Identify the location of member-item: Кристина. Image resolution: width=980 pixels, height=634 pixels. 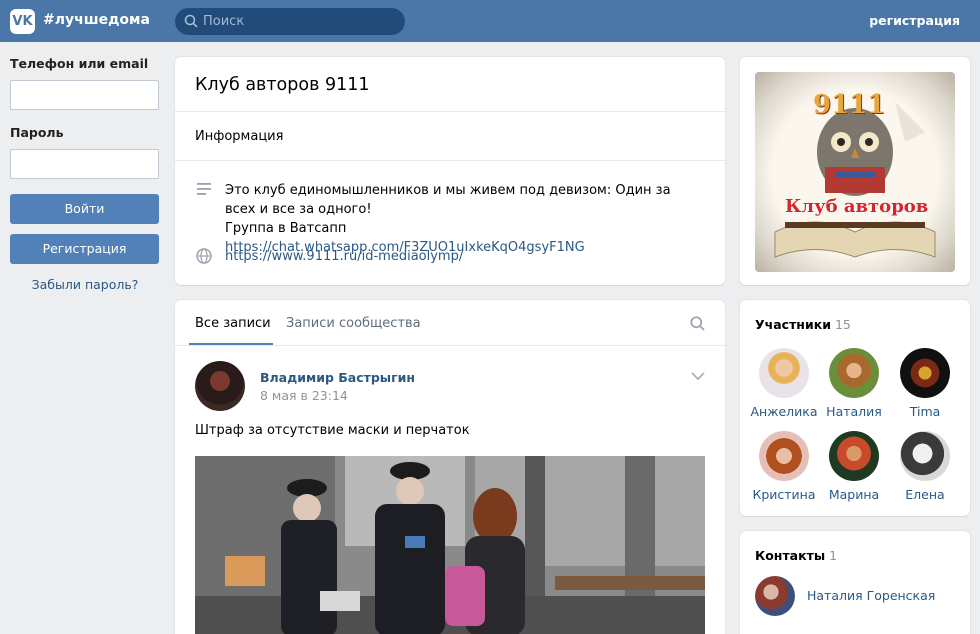
(784, 466).